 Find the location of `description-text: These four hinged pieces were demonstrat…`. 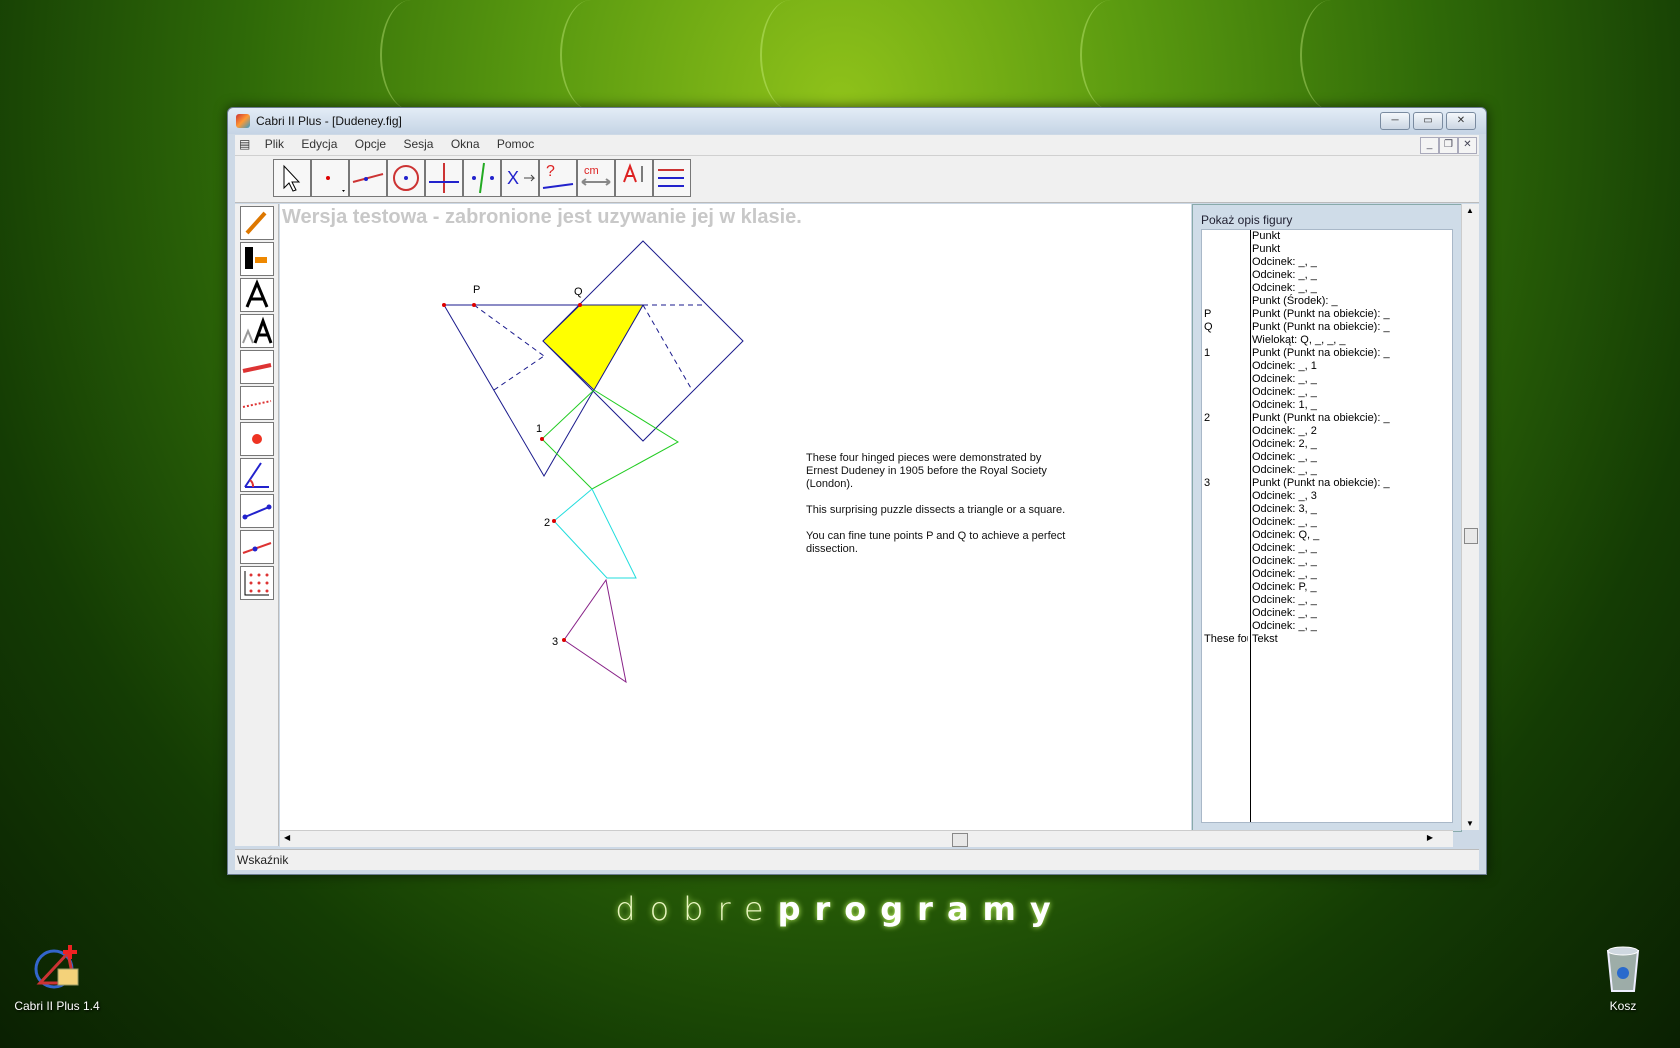

description-text: These four hinged pieces were demonstrat… is located at coordinates (941, 510).